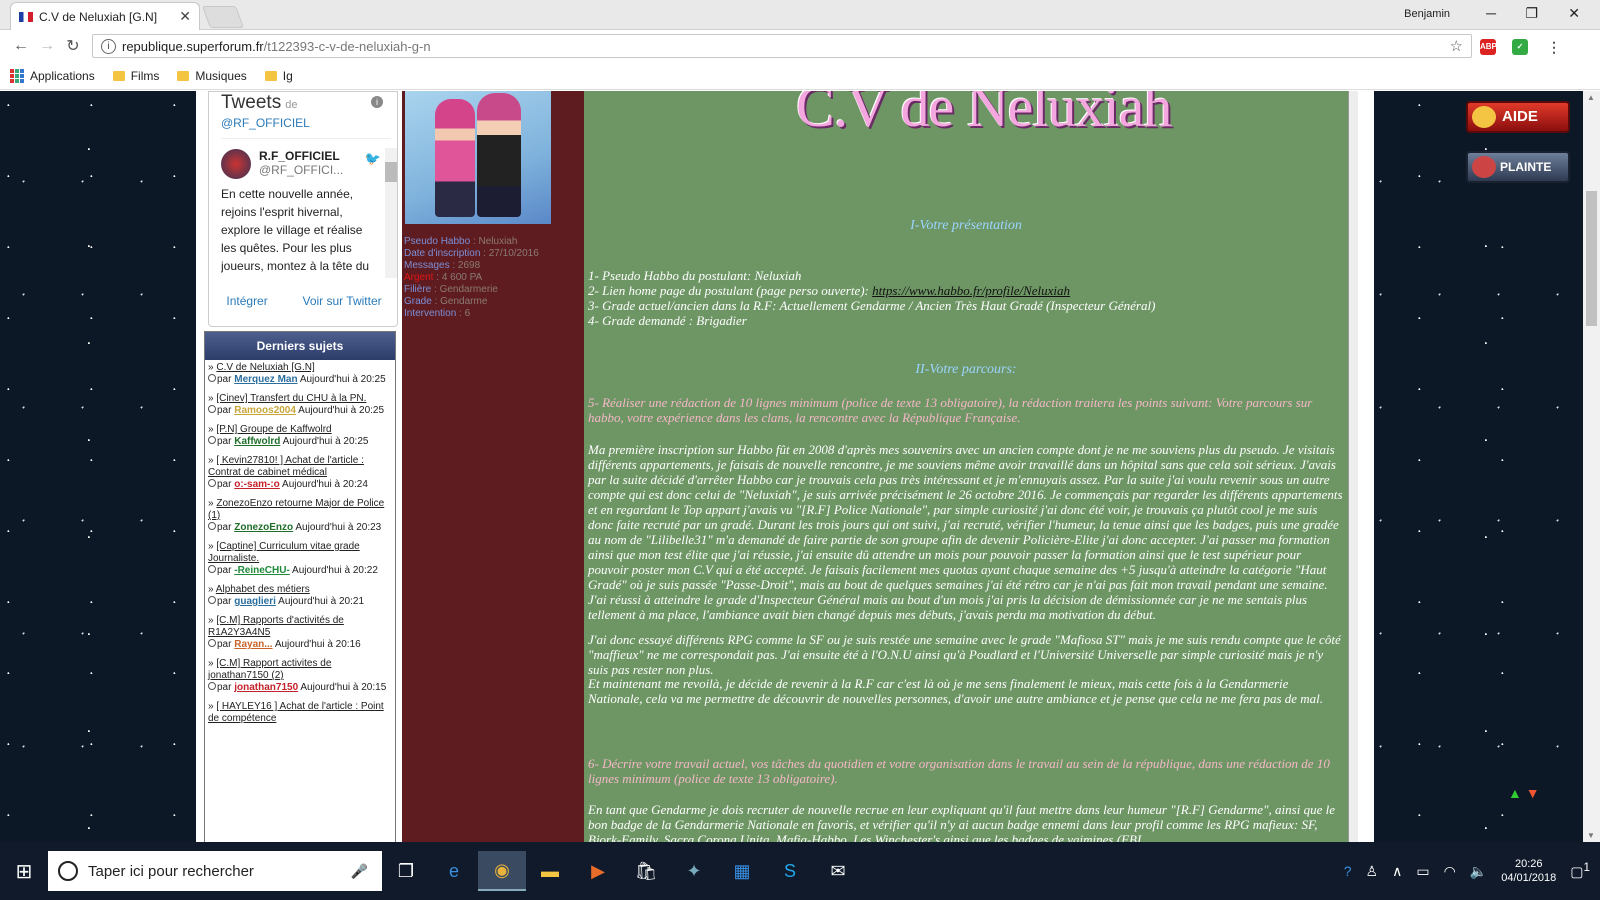 The image size is (1600, 900). What do you see at coordinates (454, 871) in the screenshot?
I see `edge-icon: e` at bounding box center [454, 871].